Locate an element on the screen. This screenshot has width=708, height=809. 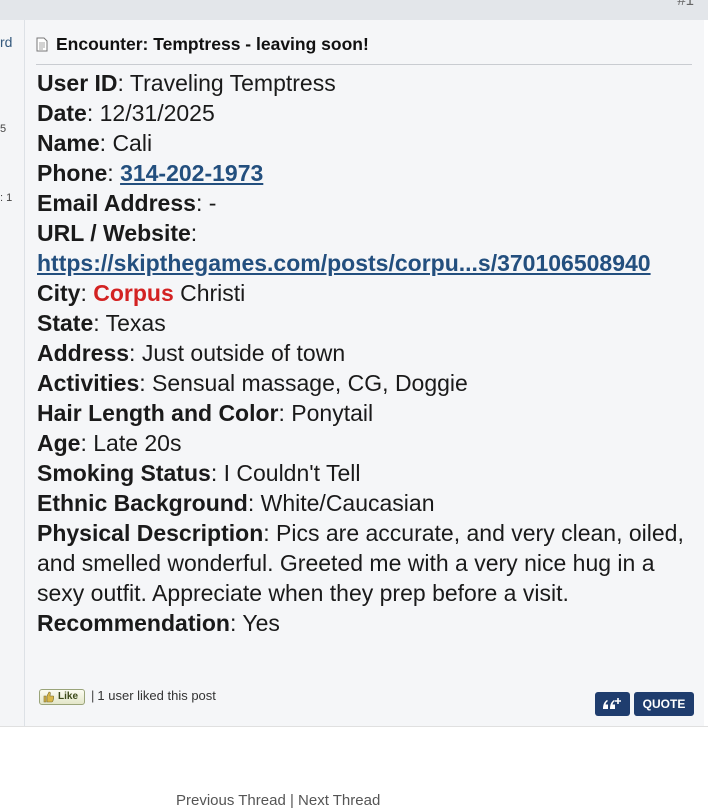
post-title-row: Encounter: Temptress - leaving soon! is located at coordinates (364, 49).